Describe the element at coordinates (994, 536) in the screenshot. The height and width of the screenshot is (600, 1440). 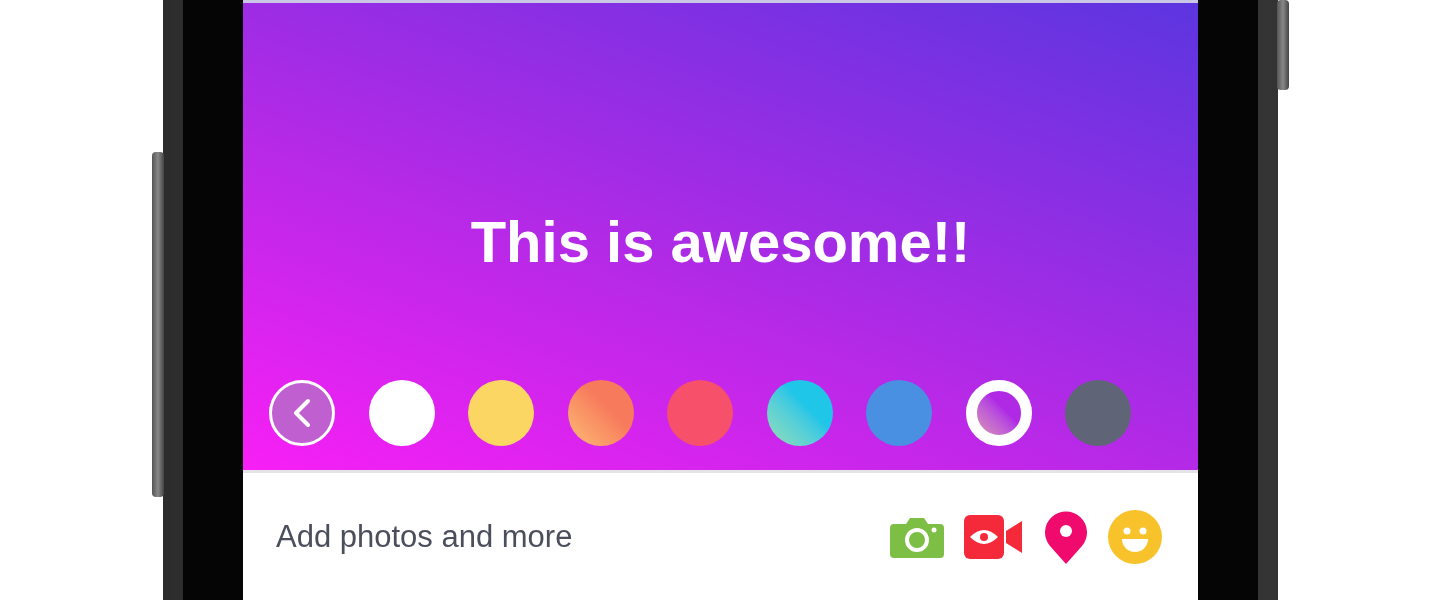
I see `video-camera-icon` at that location.